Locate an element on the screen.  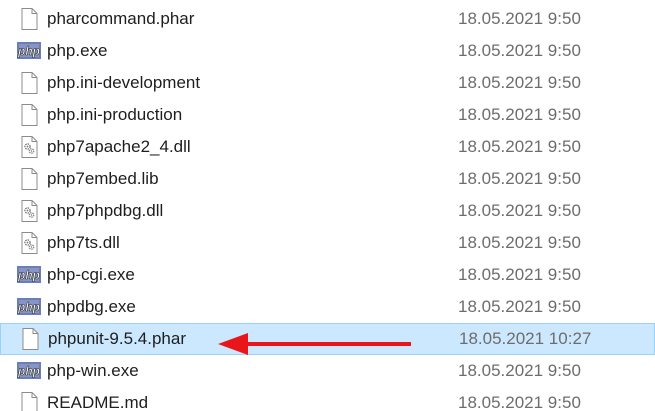
file-row: php php-win.exe 18.05.2021 9:50 is located at coordinates (327, 371).